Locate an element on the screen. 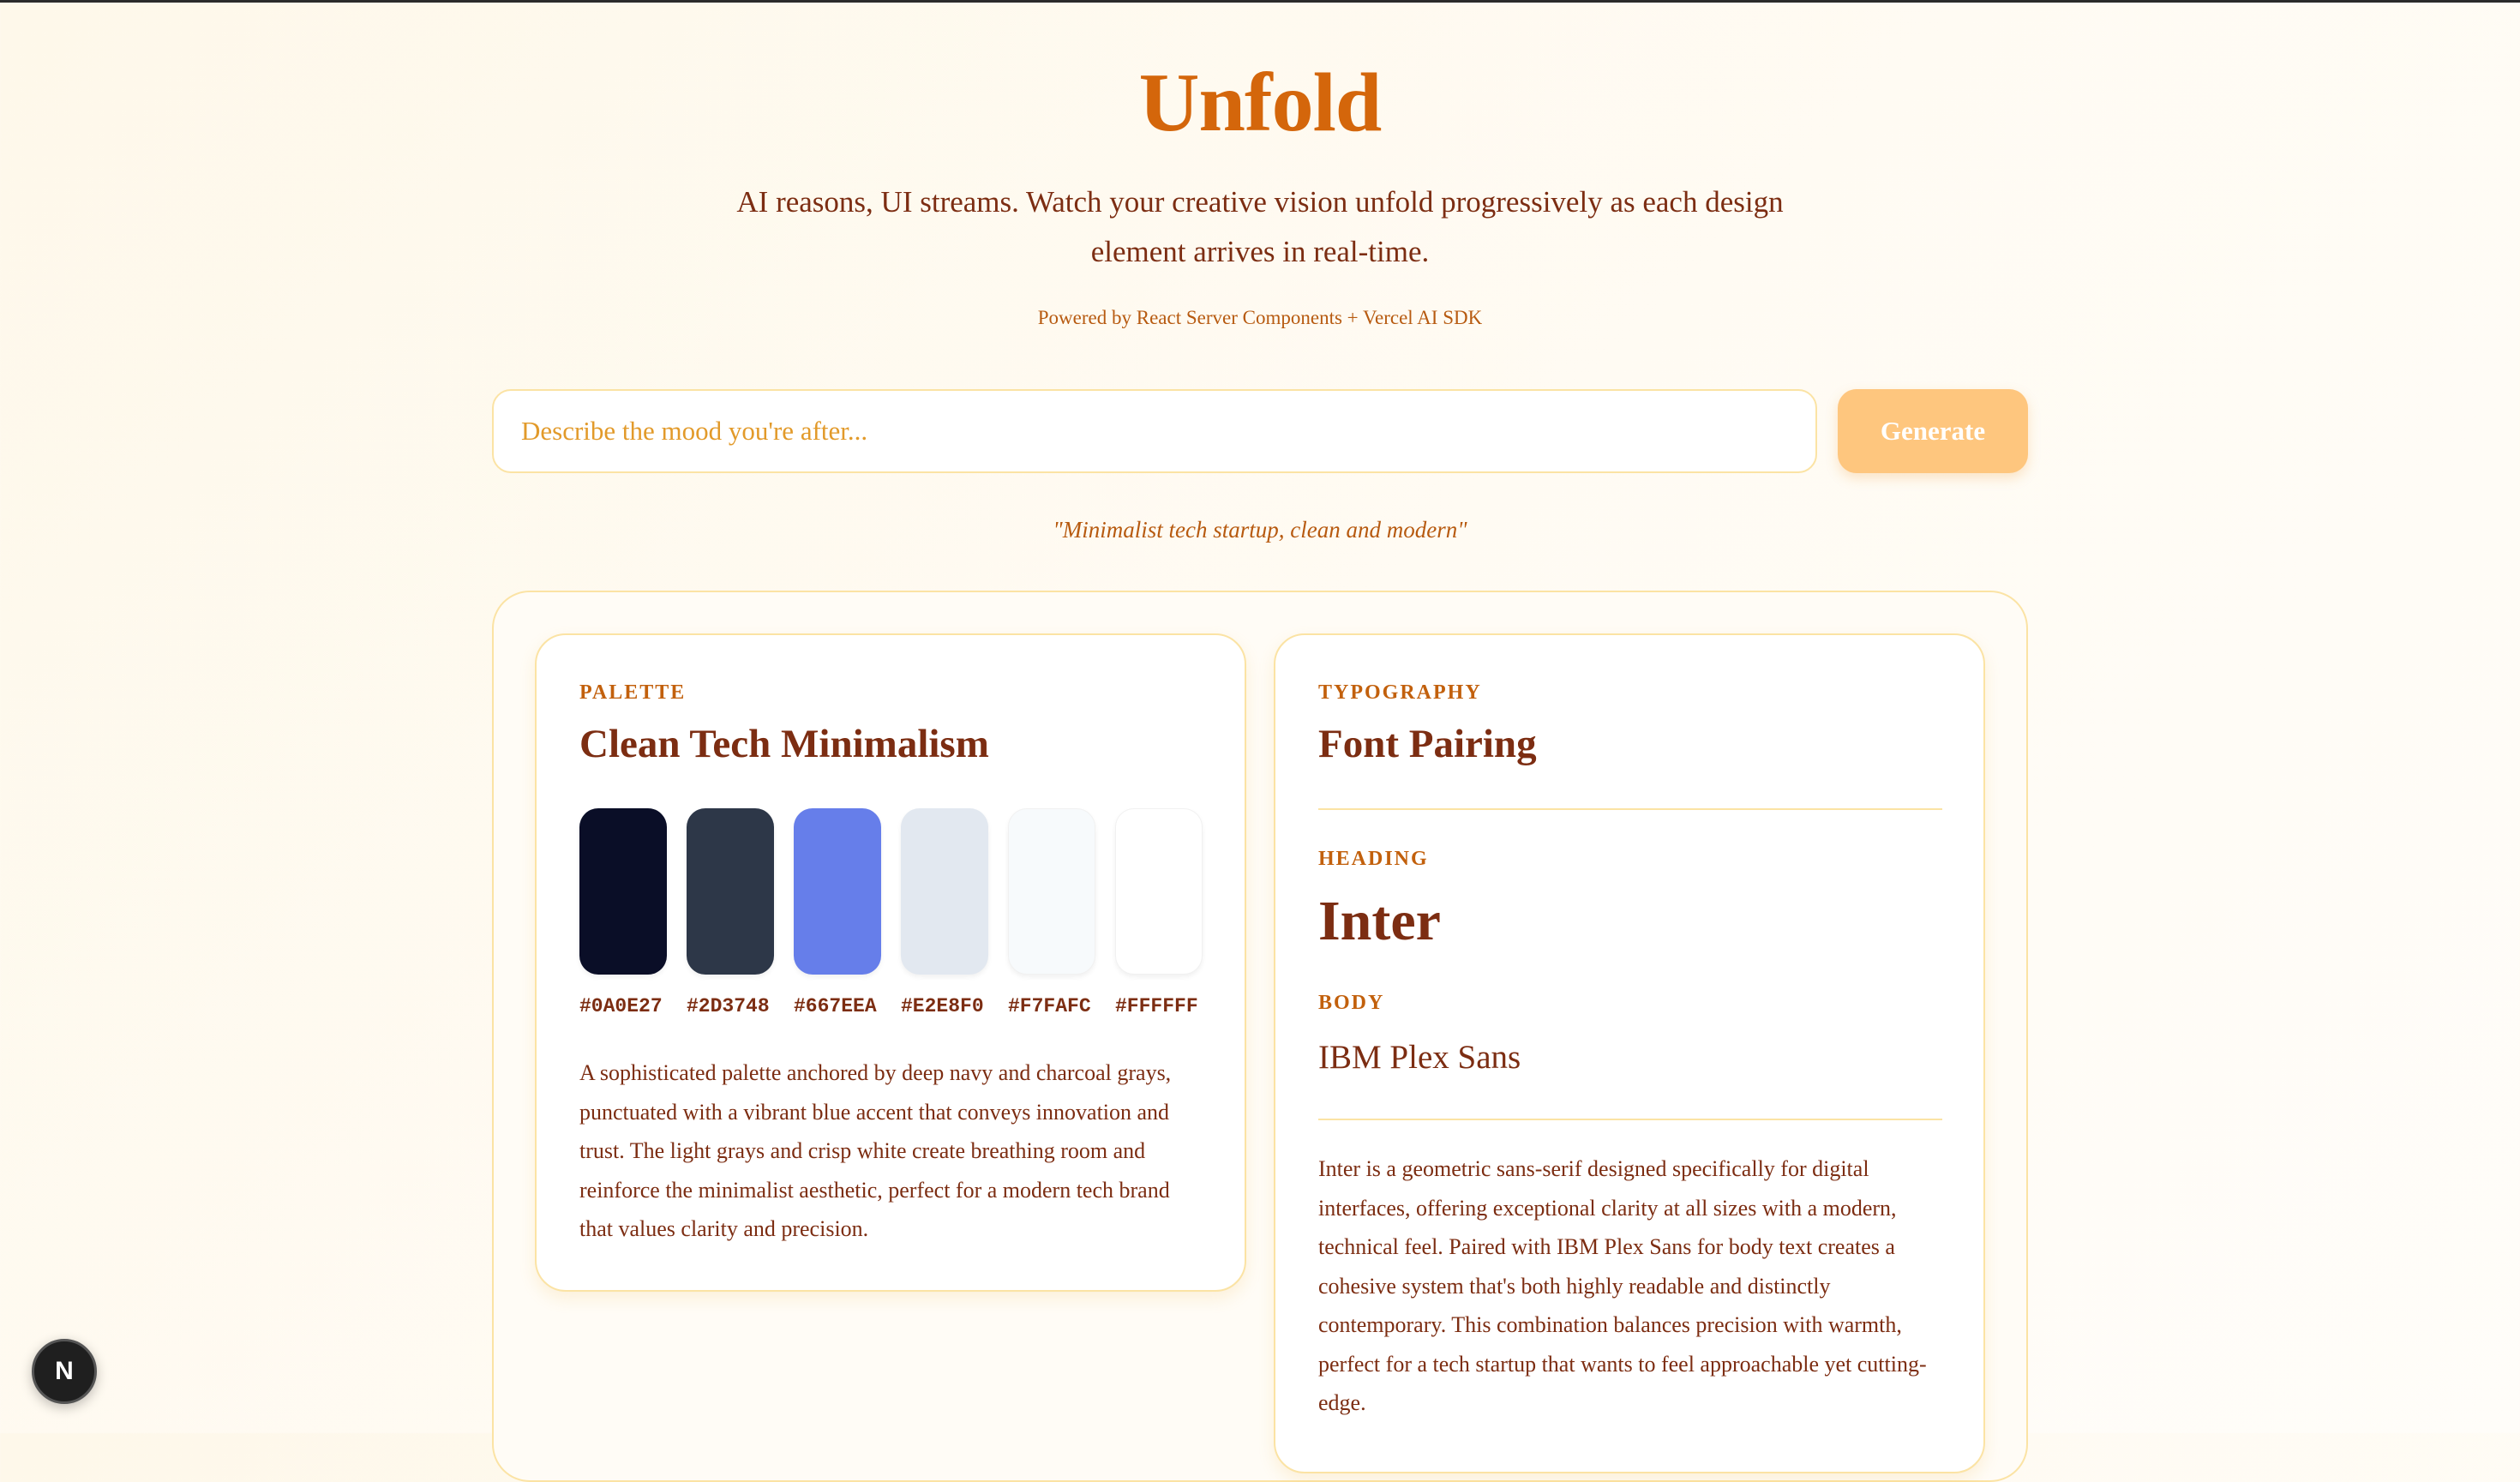 This screenshot has width=2520, height=1482. swatch: #0A0E27 is located at coordinates (623, 913).